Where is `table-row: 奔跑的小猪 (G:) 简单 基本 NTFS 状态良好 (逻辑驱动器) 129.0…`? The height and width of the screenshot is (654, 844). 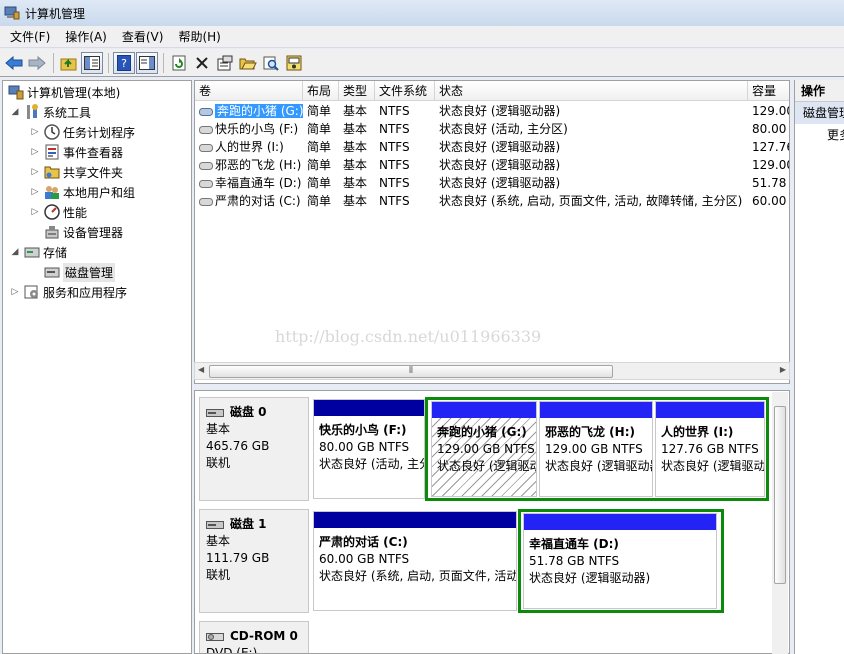
table-row: 奔跑的小猪 (G:) 简单 基本 NTFS 状态良好 (逻辑驱动器) 129.0… is located at coordinates (492, 111).